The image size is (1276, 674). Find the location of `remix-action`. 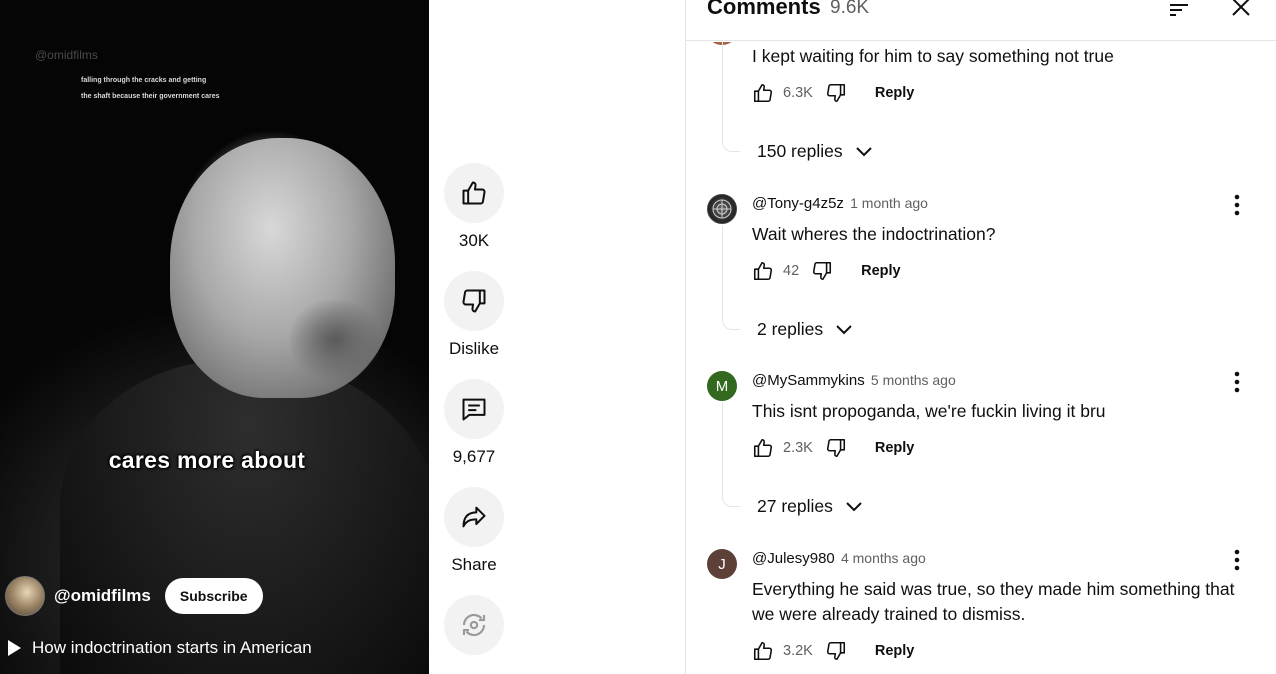

remix-action is located at coordinates (474, 625).